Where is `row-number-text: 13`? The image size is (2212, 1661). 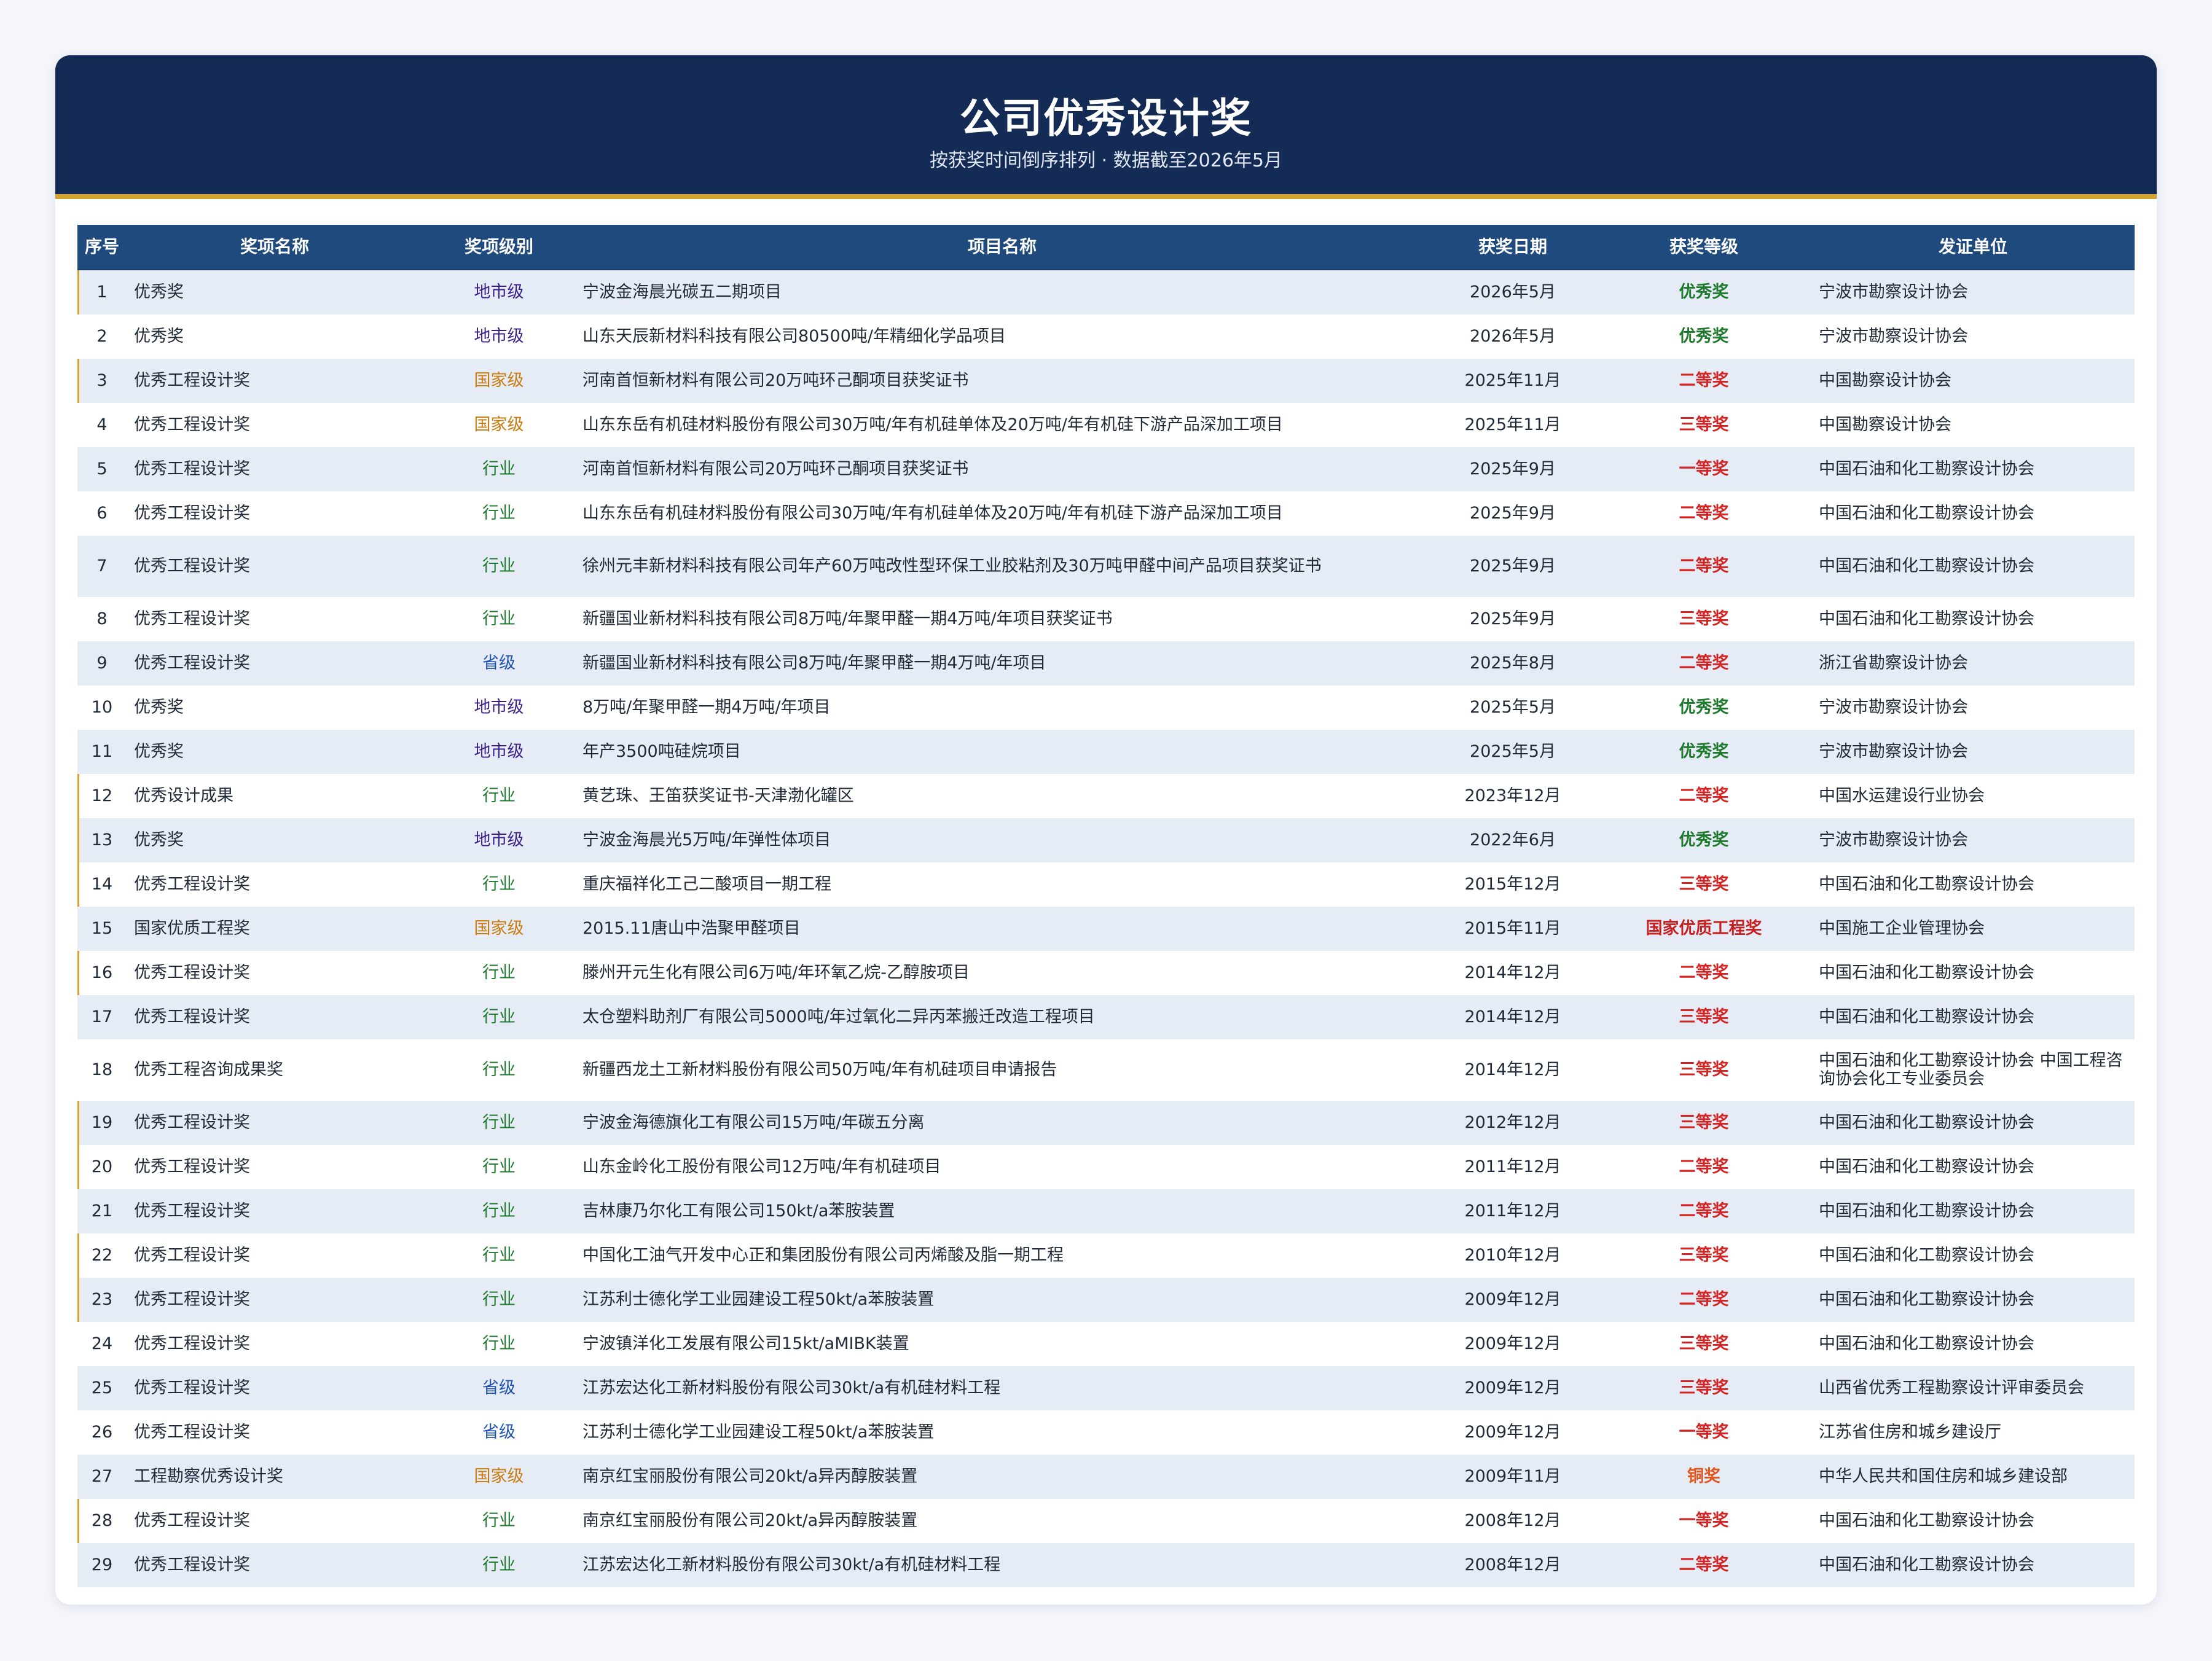
row-number-text: 13 is located at coordinates (102, 840).